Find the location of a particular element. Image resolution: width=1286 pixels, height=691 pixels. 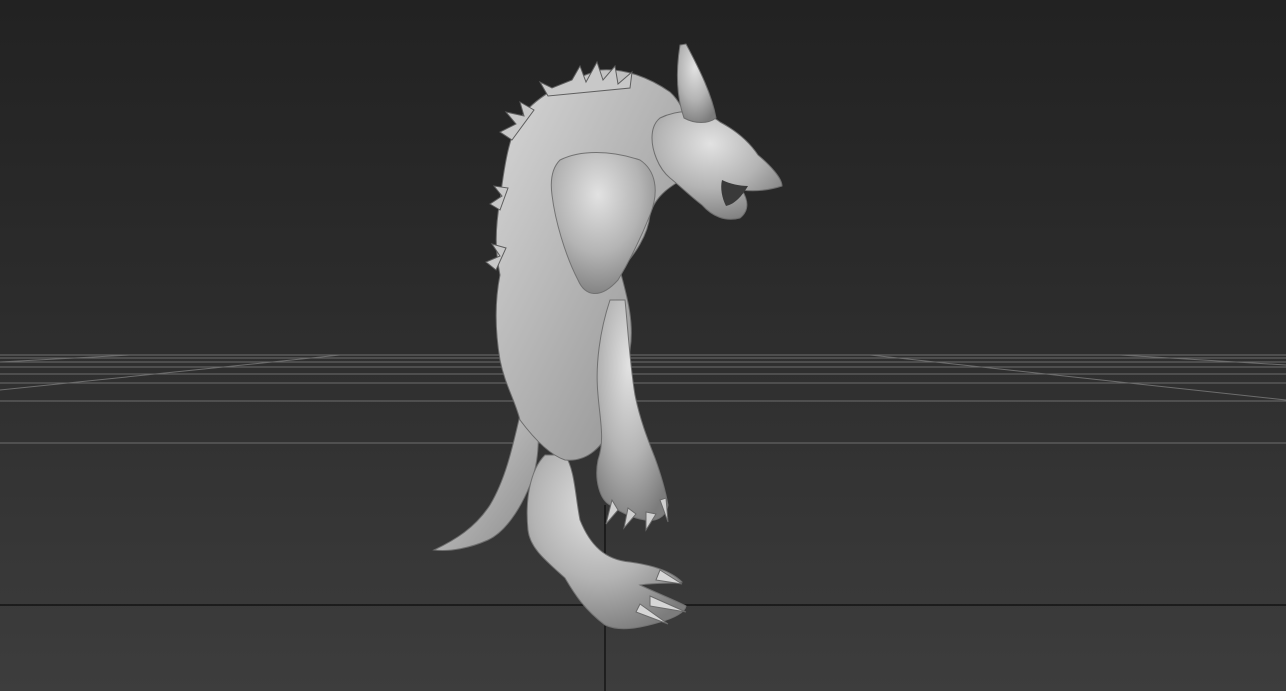

ear is located at coordinates (696, 83).